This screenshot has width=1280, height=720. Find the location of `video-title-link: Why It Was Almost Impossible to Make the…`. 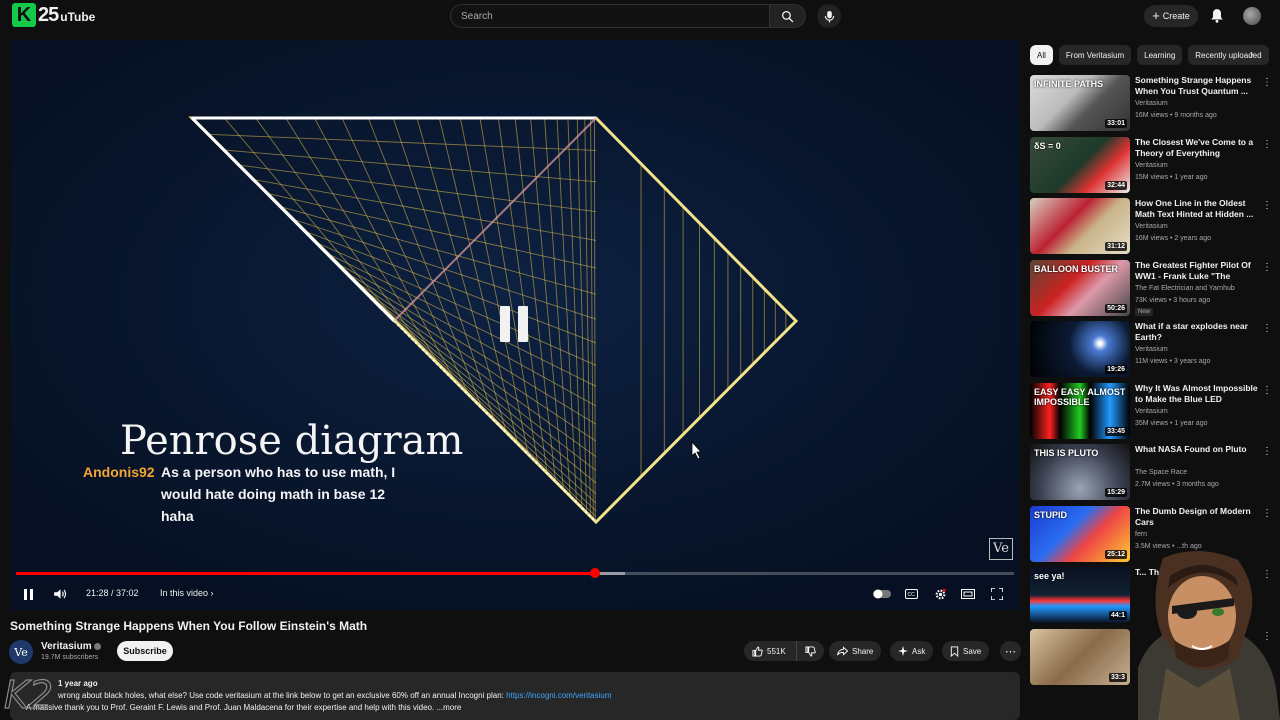

video-title-link: Why It Was Almost Impossible to Make the… is located at coordinates (1197, 394).